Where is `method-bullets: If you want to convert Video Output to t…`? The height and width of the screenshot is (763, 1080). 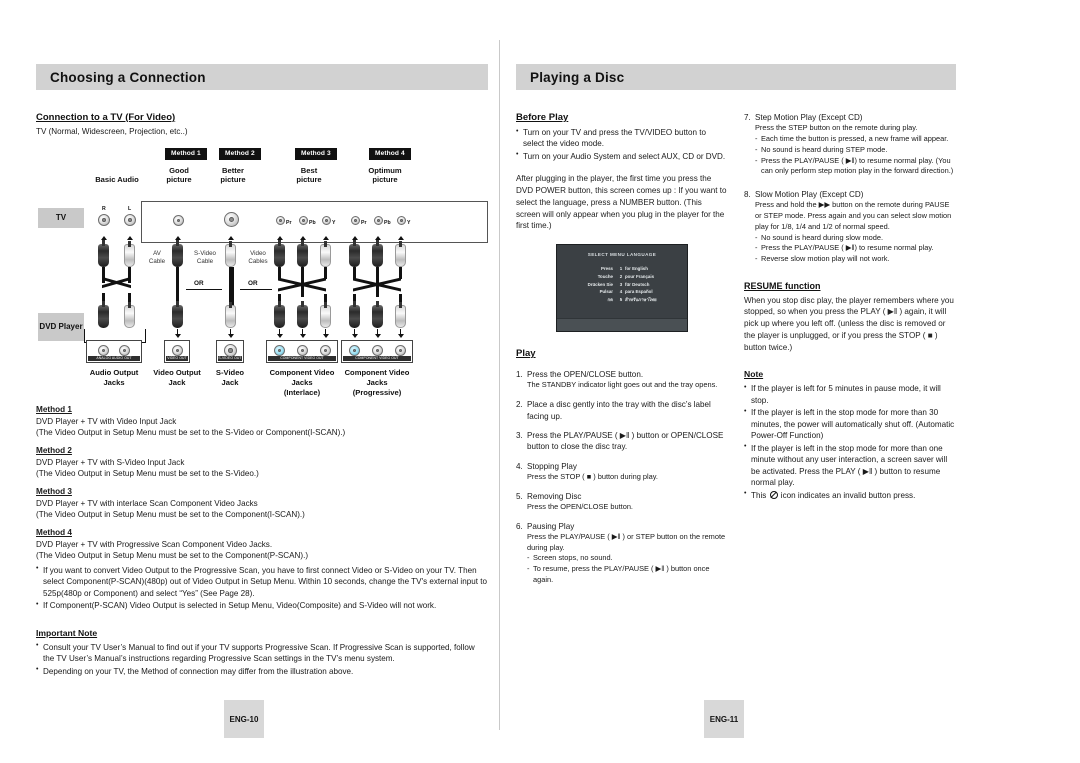
method-bullets: If you want to convert Video Output to t… is located at coordinates (262, 588).